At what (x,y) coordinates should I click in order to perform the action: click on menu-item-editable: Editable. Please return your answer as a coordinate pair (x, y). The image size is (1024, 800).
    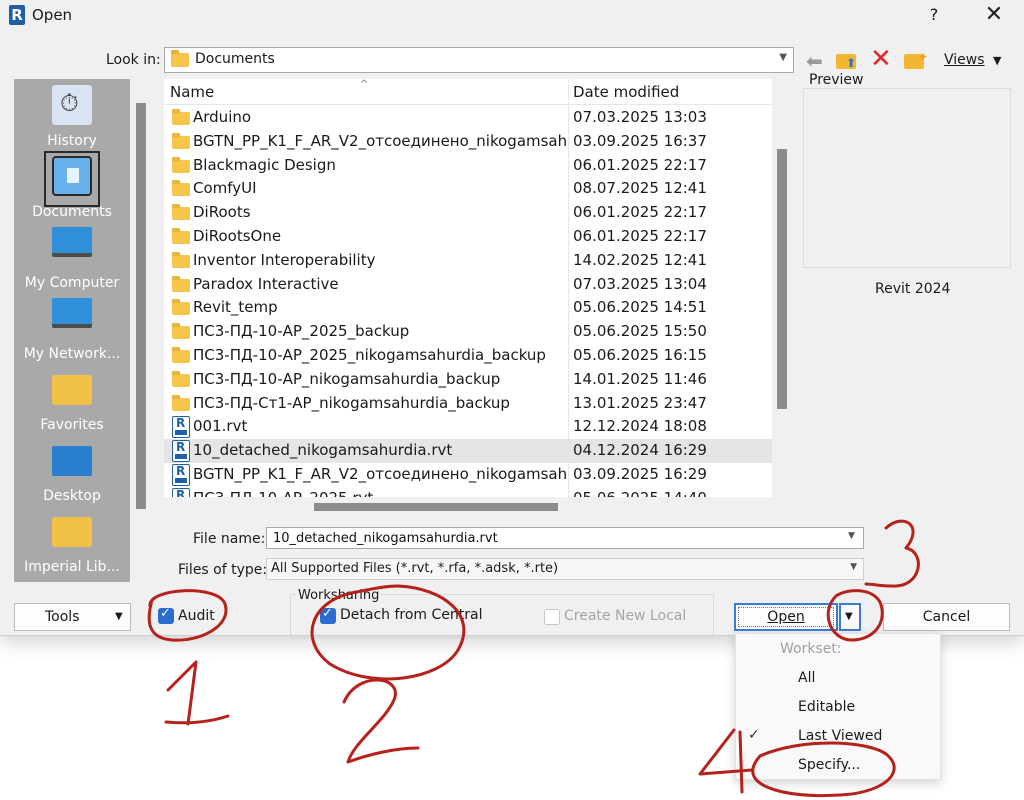
    Looking at the image, I should click on (839, 708).